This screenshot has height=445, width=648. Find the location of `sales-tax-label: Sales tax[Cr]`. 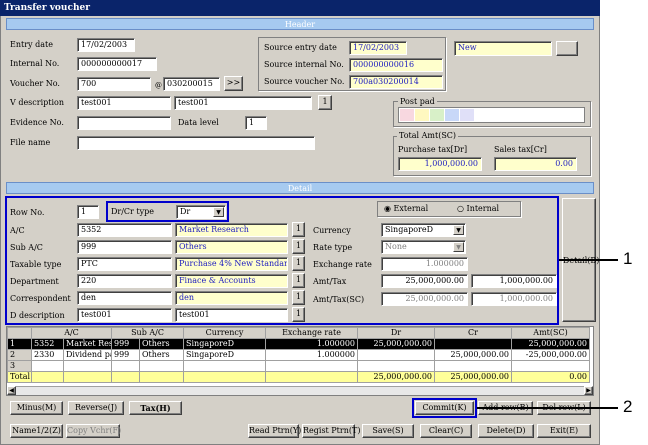

sales-tax-label: Sales tax[Cr] is located at coordinates (520, 149).